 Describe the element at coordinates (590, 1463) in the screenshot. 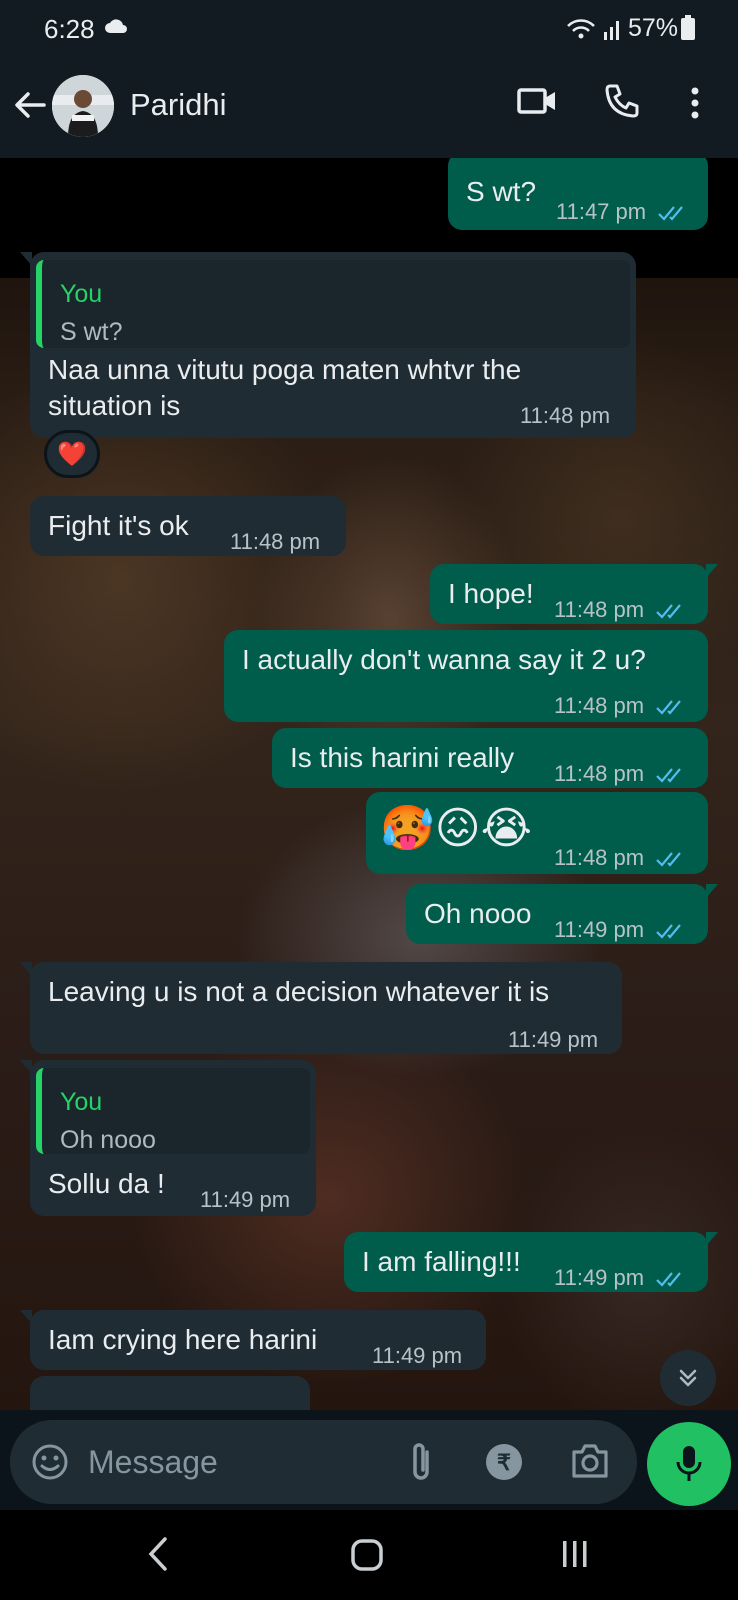

I see `camera-icon` at that location.